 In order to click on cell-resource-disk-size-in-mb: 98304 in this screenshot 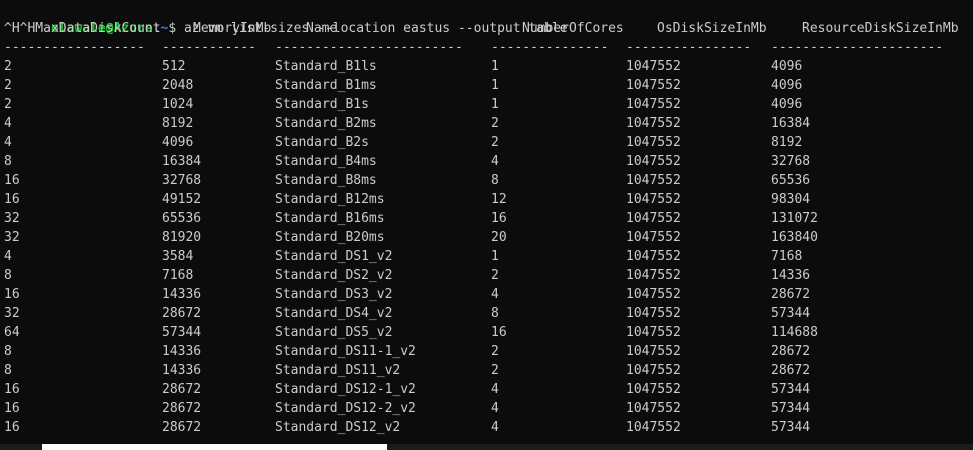, I will do `click(791, 199)`.